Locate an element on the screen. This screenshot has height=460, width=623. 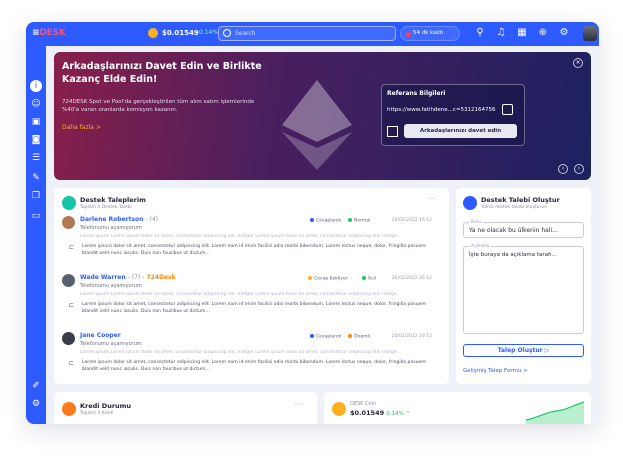
timer-dot-icon is located at coordinates (408, 34).